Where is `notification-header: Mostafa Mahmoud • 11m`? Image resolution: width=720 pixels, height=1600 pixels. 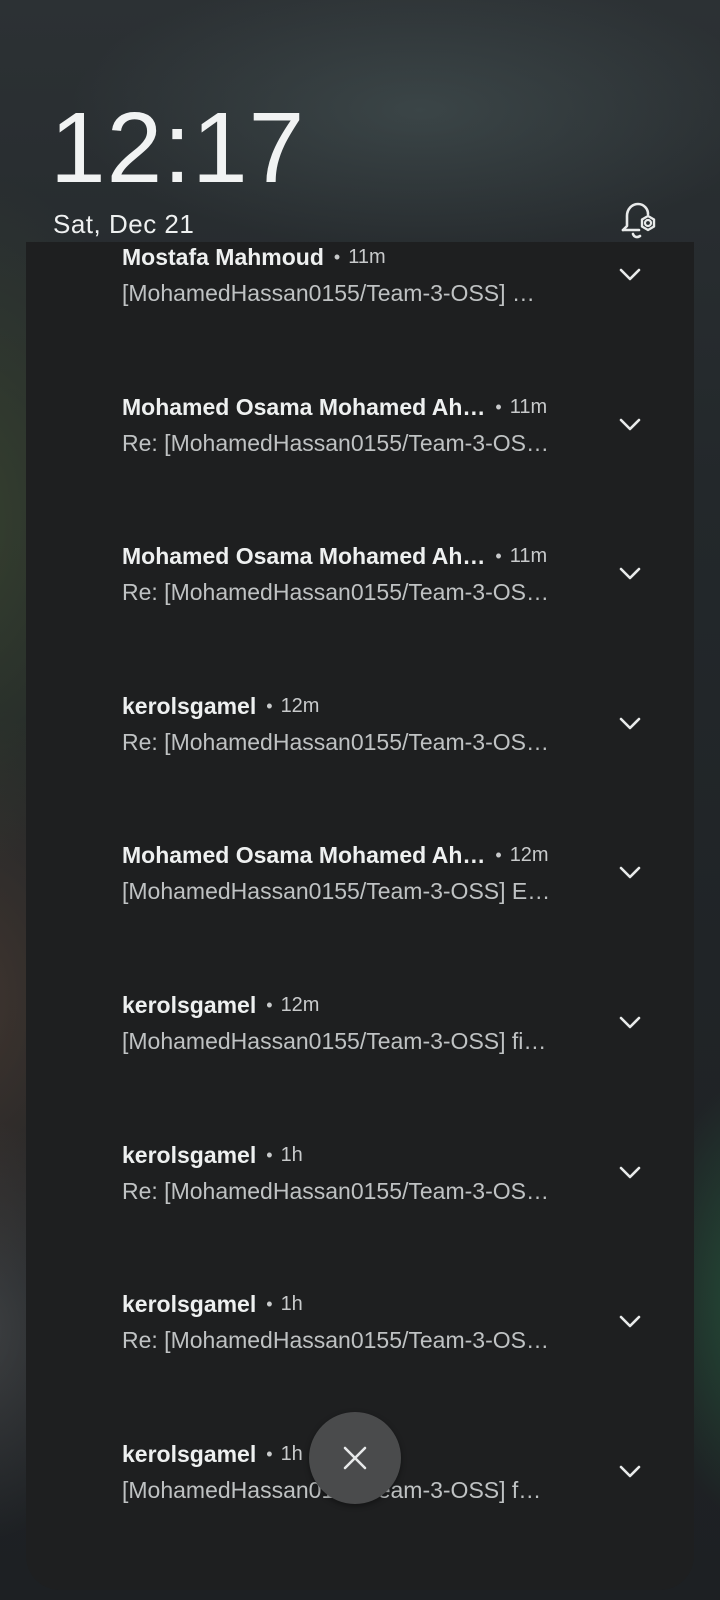
notification-header: Mostafa Mahmoud • 11m is located at coordinates (254, 257).